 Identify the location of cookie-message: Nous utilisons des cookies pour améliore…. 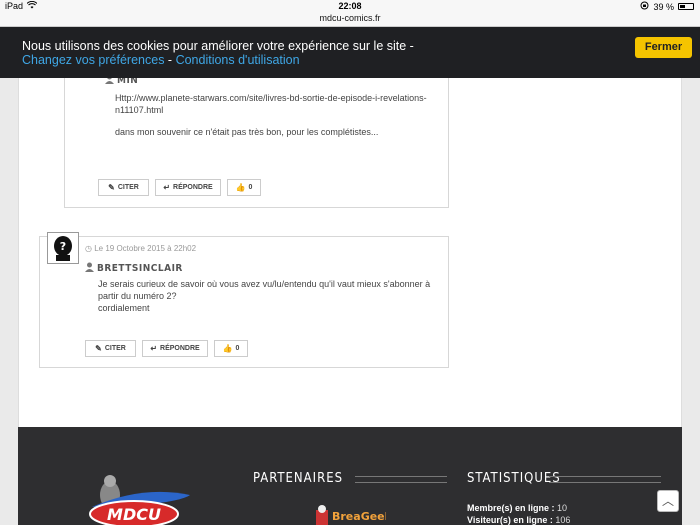
(242, 53).